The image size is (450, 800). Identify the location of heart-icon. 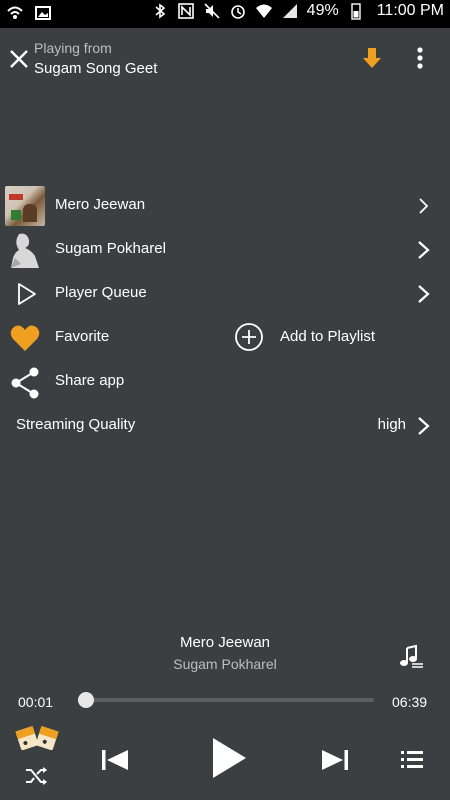
(25, 338).